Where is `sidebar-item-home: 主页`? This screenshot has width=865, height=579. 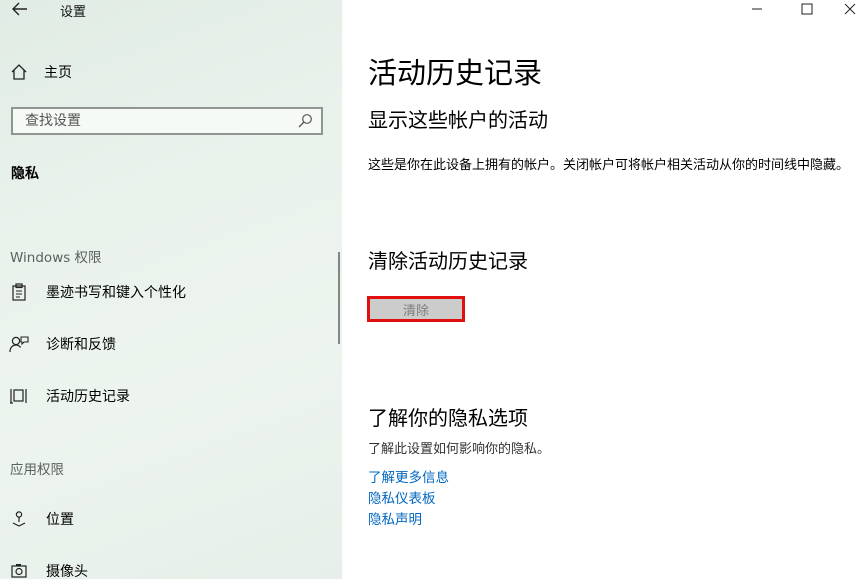 sidebar-item-home: 主页 is located at coordinates (170, 72).